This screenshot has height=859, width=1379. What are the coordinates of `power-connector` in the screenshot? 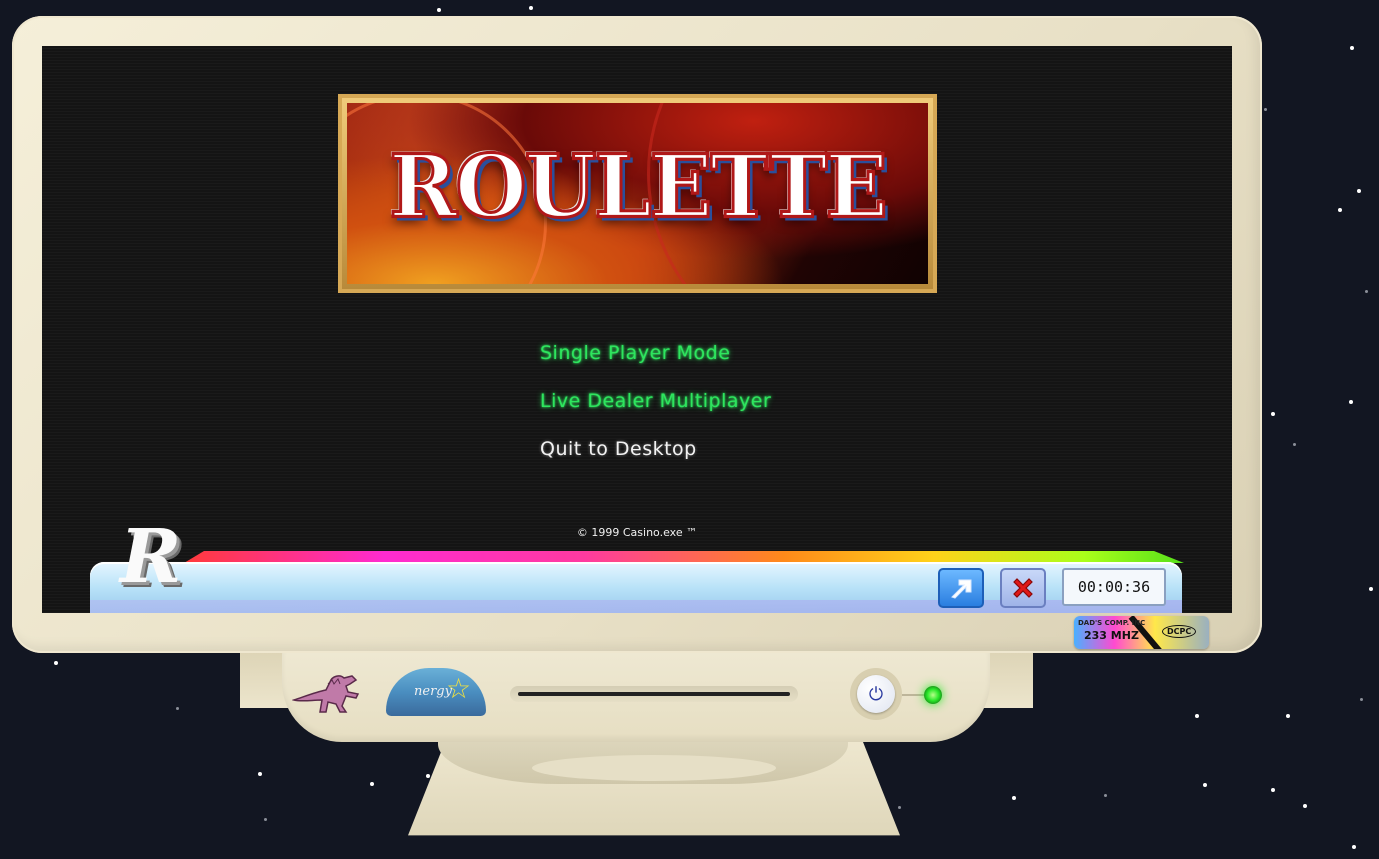 It's located at (913, 695).